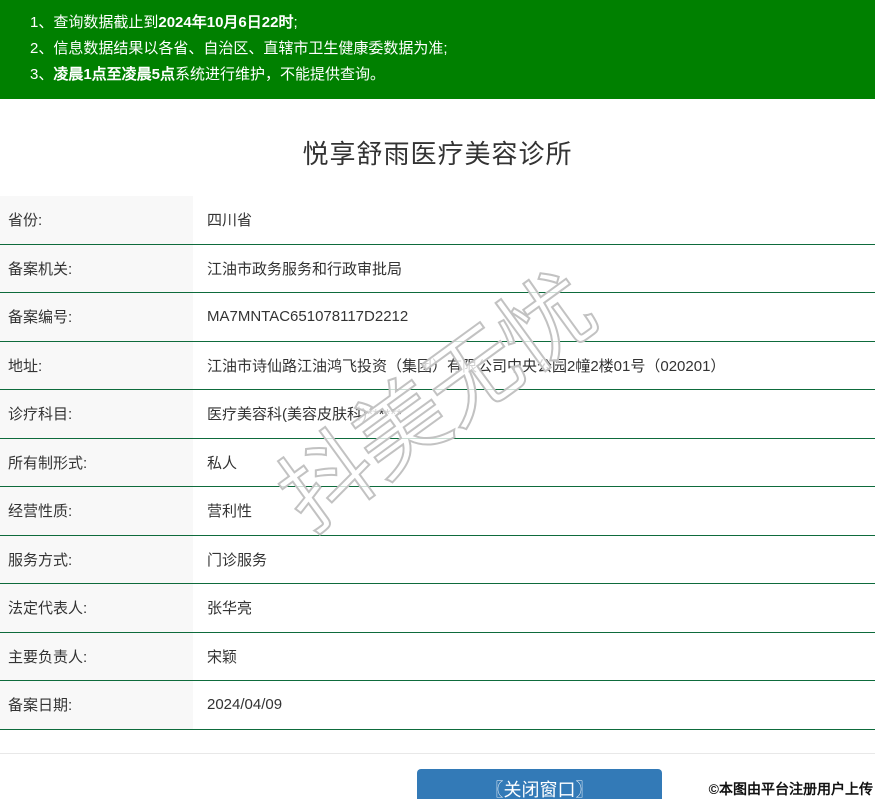 Image resolution: width=875 pixels, height=799 pixels. What do you see at coordinates (305, 269) in the screenshot?
I see `row-value: 江油市政务服务和行政审批局` at bounding box center [305, 269].